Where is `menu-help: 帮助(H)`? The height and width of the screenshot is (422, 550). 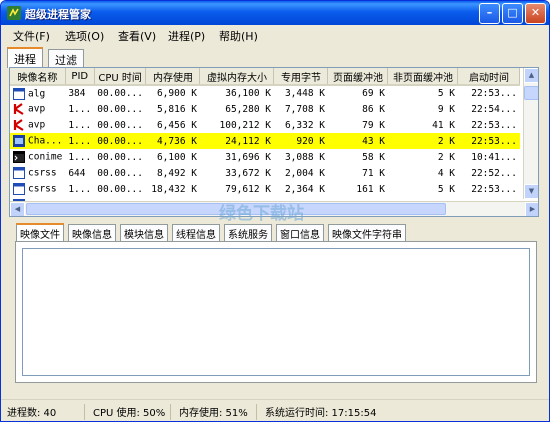 menu-help: 帮助(H) is located at coordinates (238, 36).